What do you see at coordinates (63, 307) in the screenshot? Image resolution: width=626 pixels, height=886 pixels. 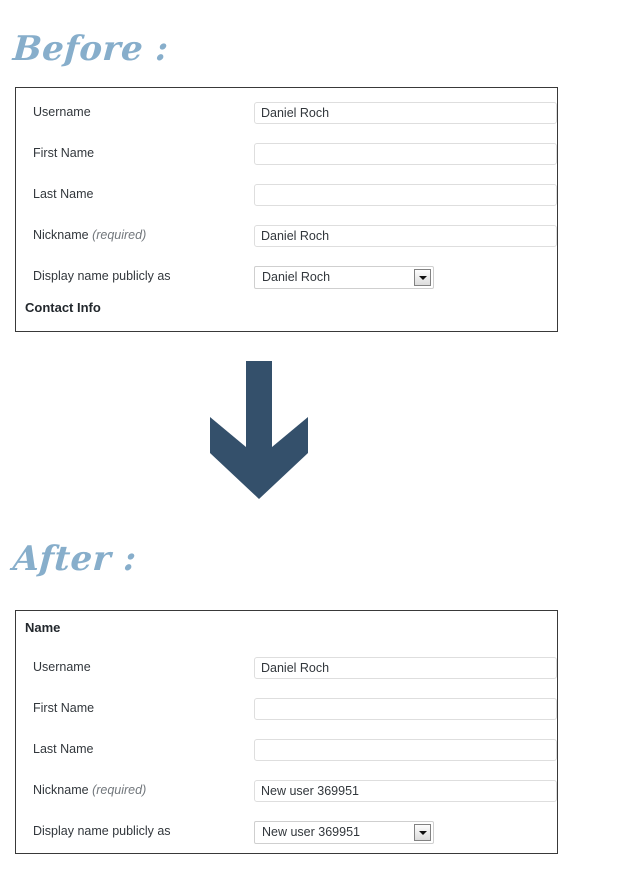 I see `contact-info-heading: Contact Info` at bounding box center [63, 307].